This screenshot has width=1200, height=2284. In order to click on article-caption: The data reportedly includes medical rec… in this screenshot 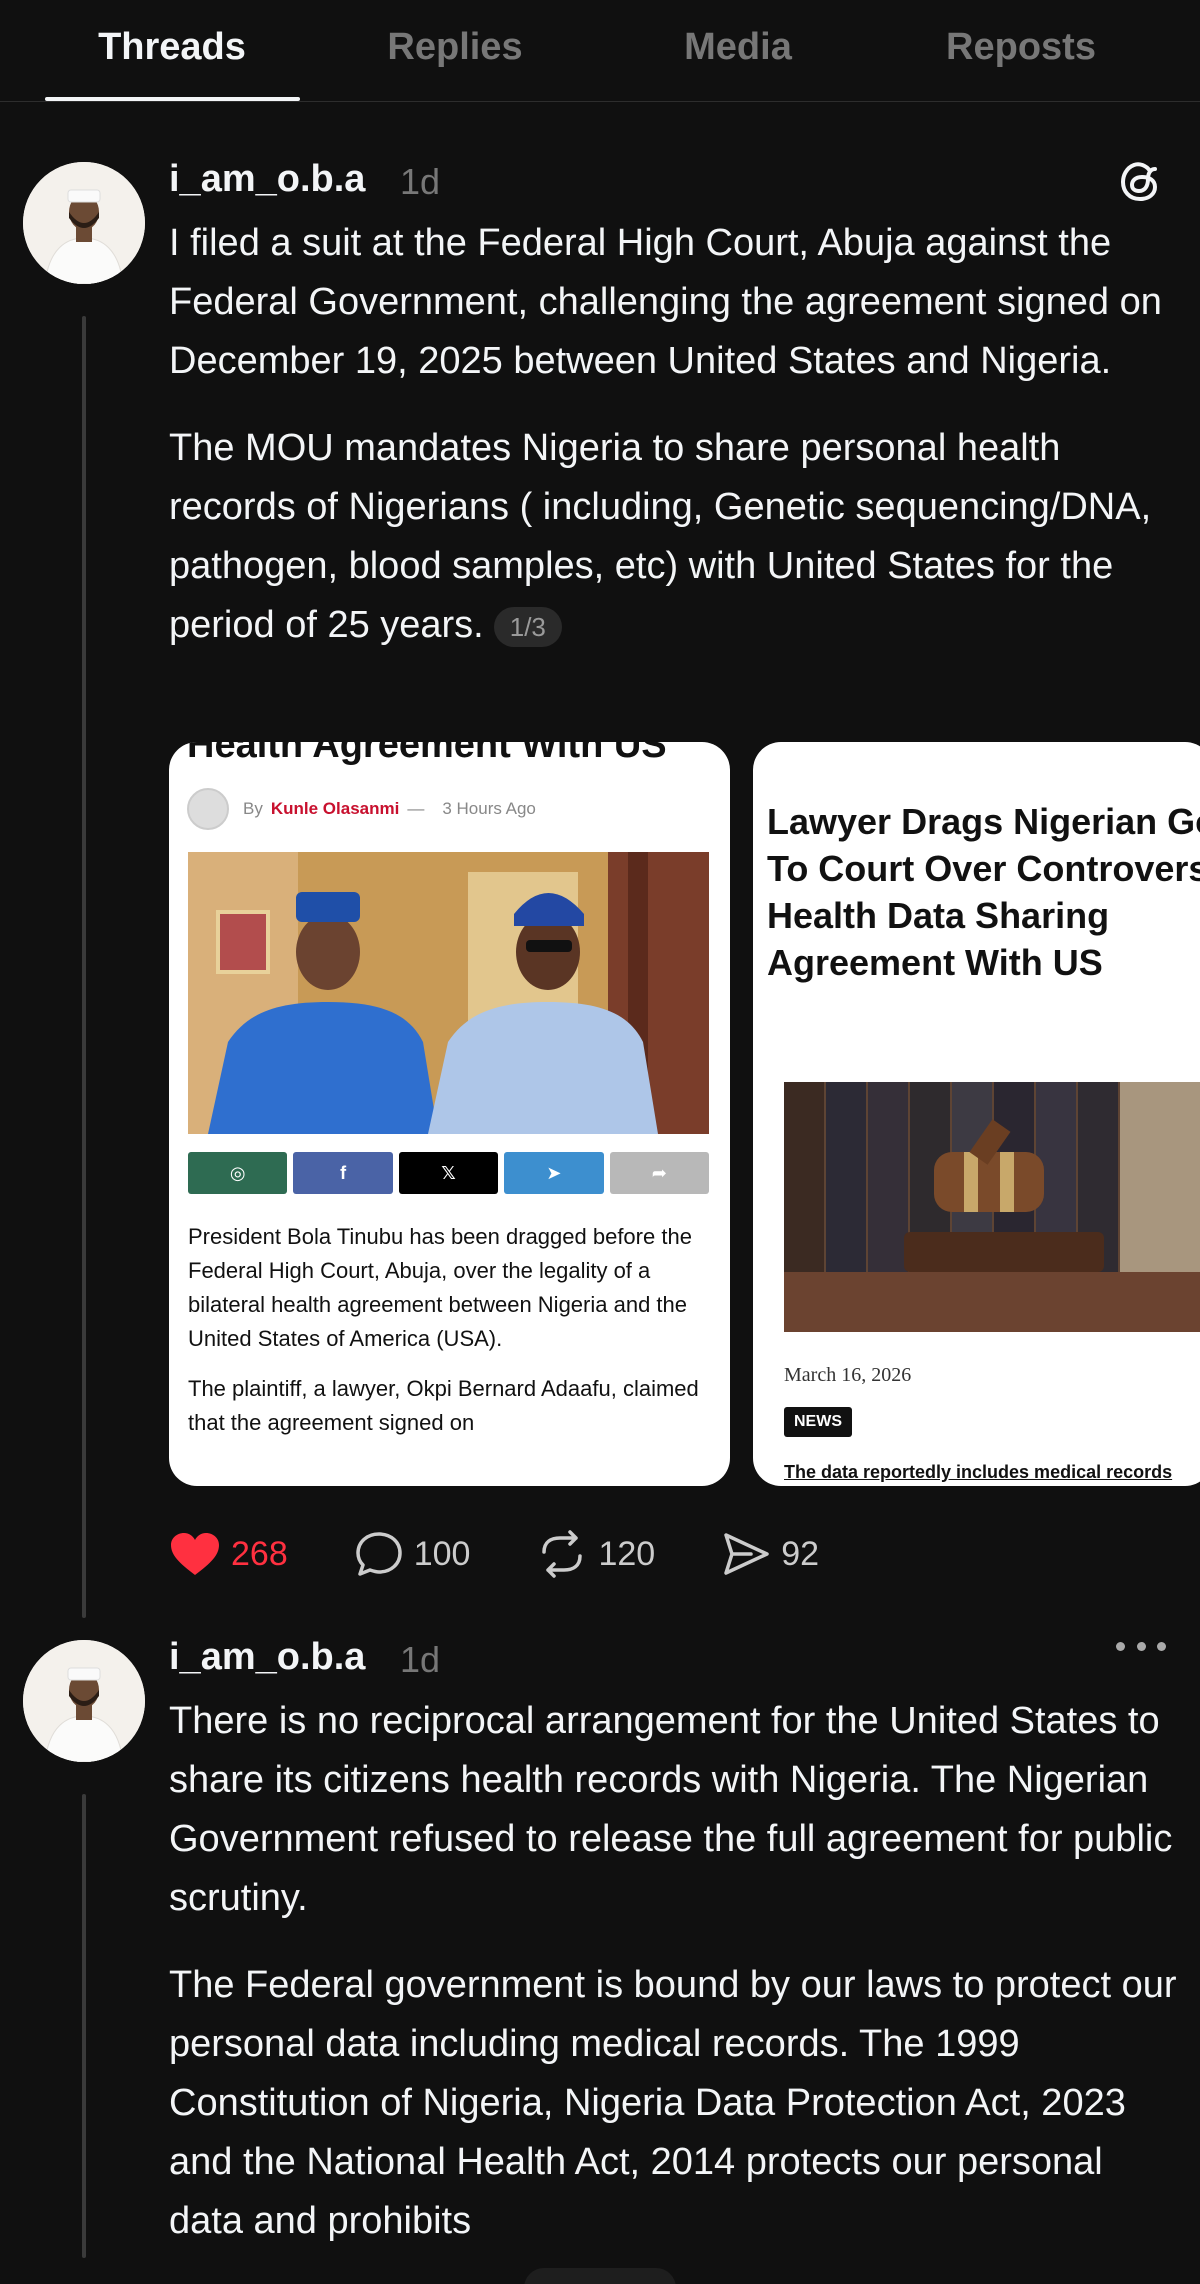, I will do `click(978, 1472)`.